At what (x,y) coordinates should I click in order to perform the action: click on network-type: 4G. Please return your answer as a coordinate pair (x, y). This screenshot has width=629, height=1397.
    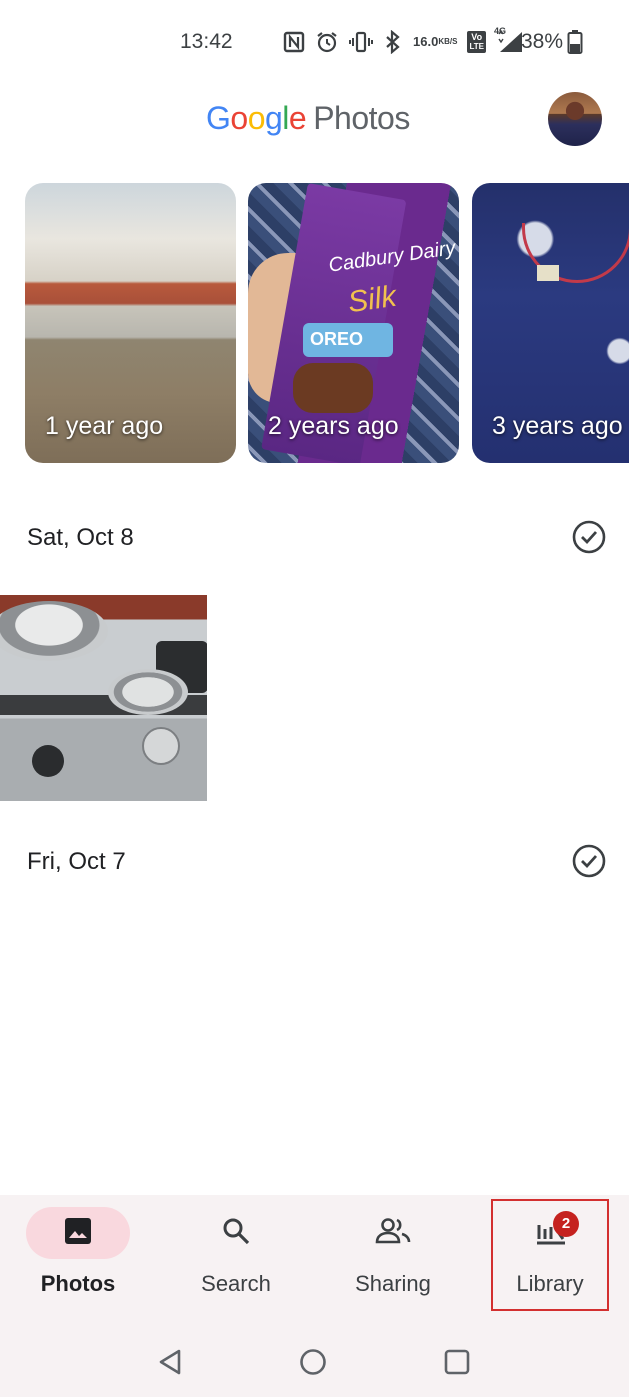
    Looking at the image, I should click on (499, 31).